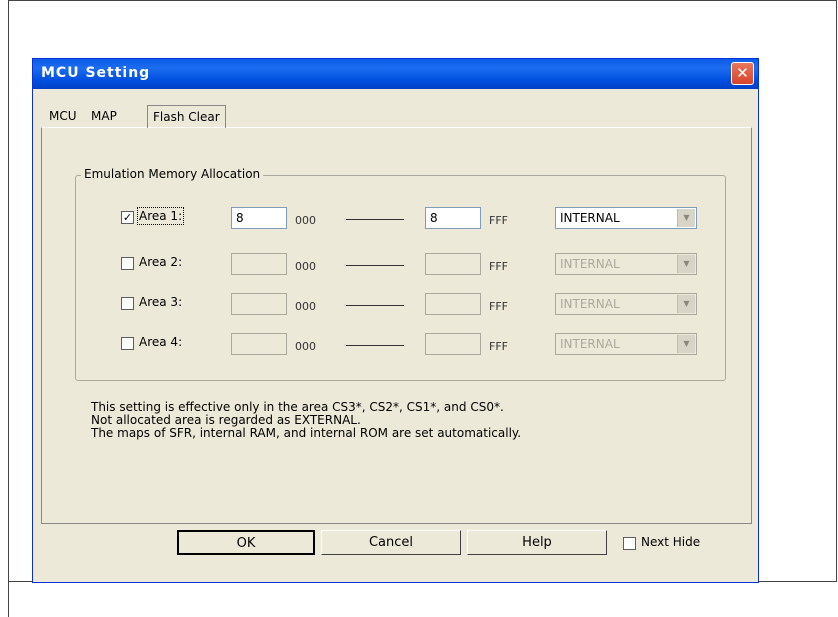 The width and height of the screenshot is (838, 617). I want to click on area-1-type-select: INTERNAL ▼, so click(626, 218).